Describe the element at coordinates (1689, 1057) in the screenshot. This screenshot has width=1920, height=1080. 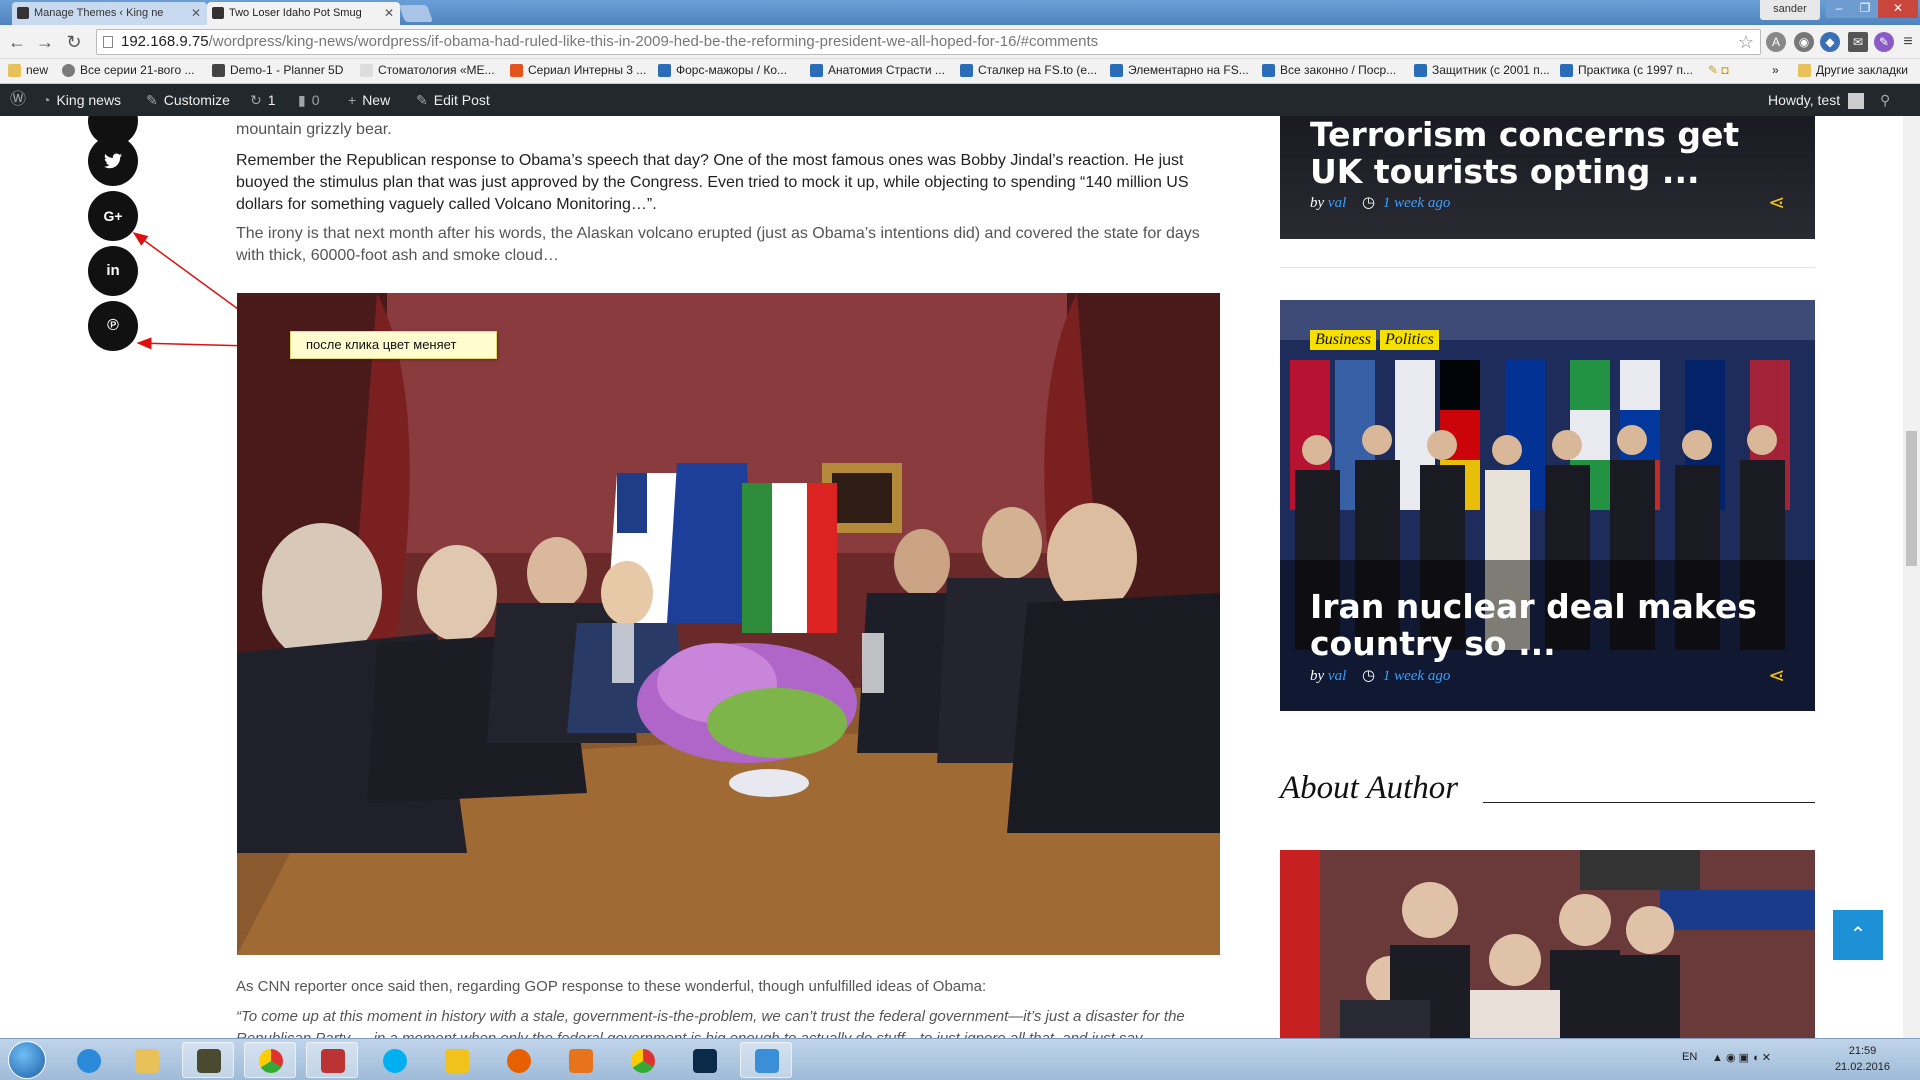
I see `language-indicator: EN` at that location.